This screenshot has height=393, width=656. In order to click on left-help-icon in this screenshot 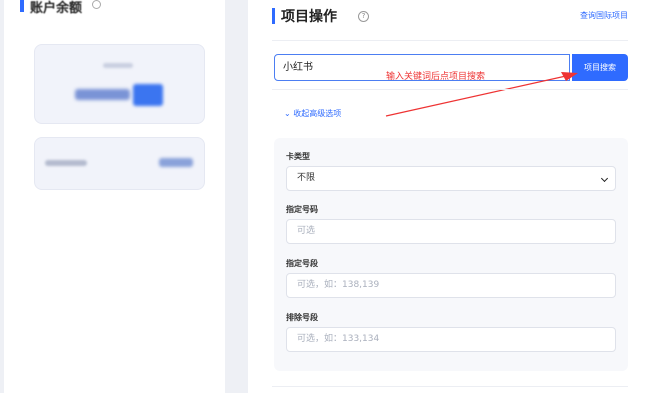, I will do `click(96, 4)`.